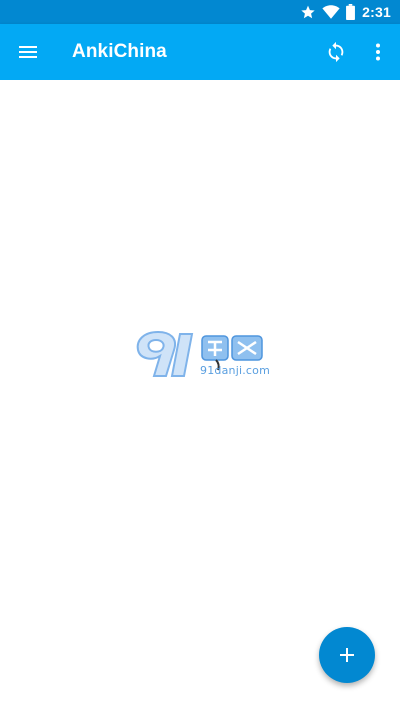  What do you see at coordinates (331, 12) in the screenshot?
I see `wifi-icon` at bounding box center [331, 12].